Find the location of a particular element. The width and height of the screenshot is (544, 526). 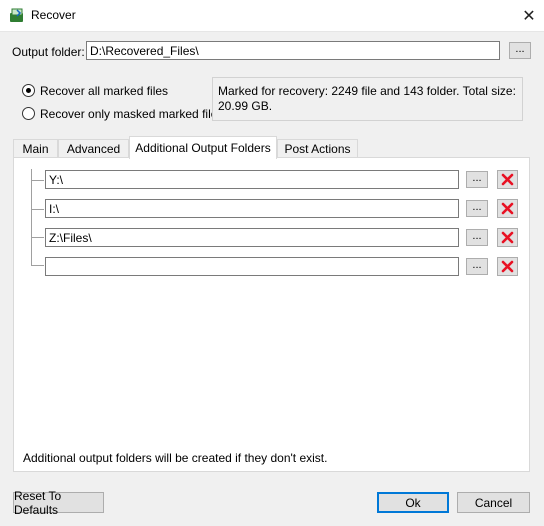

ok-button: Ok is located at coordinates (413, 502).